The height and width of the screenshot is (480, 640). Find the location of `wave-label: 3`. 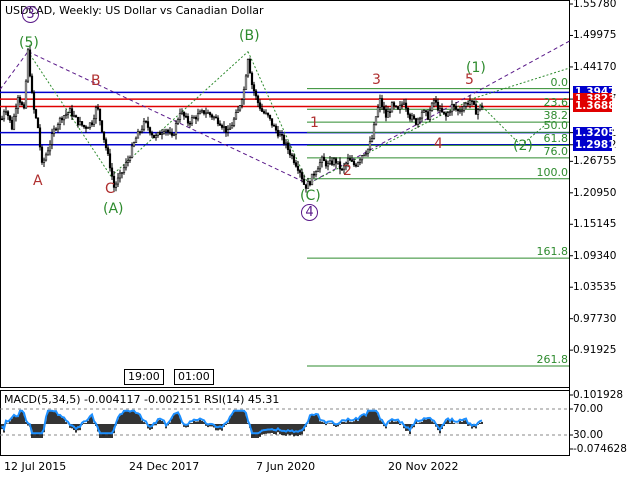

wave-label: 3 is located at coordinates (30, 14).